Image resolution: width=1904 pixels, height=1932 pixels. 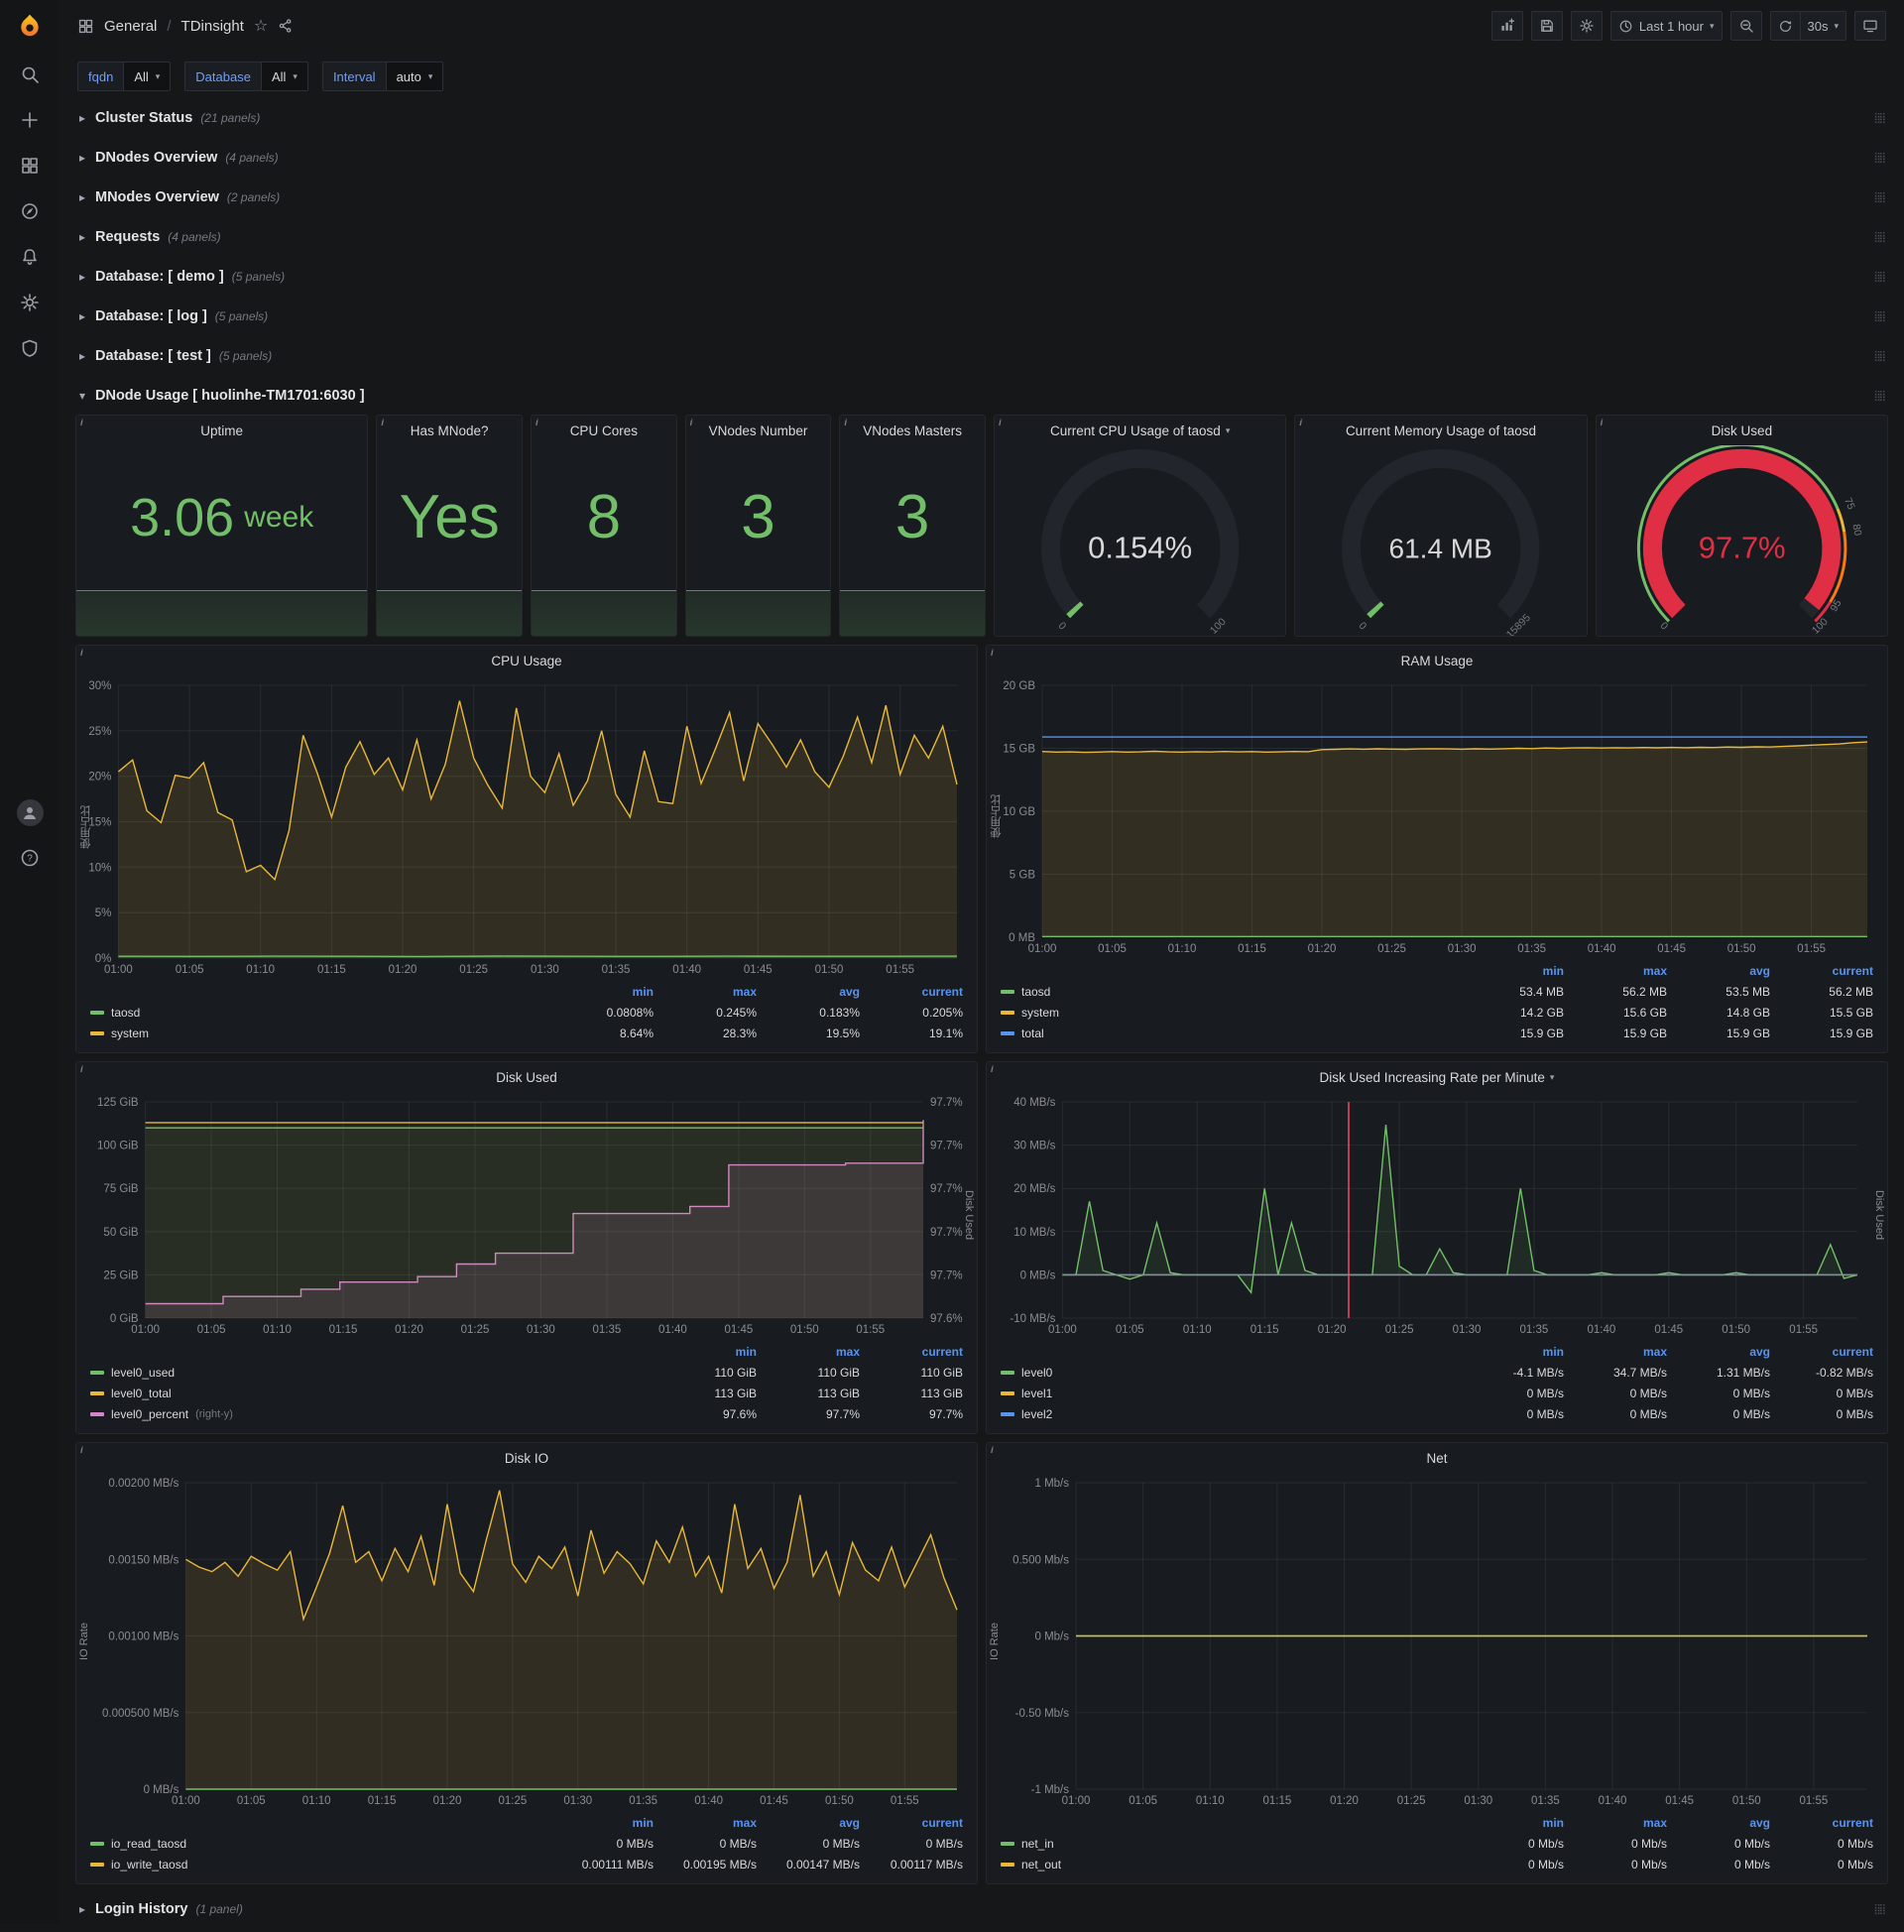 I want to click on server-admin-shield-icon, so click(x=30, y=348).